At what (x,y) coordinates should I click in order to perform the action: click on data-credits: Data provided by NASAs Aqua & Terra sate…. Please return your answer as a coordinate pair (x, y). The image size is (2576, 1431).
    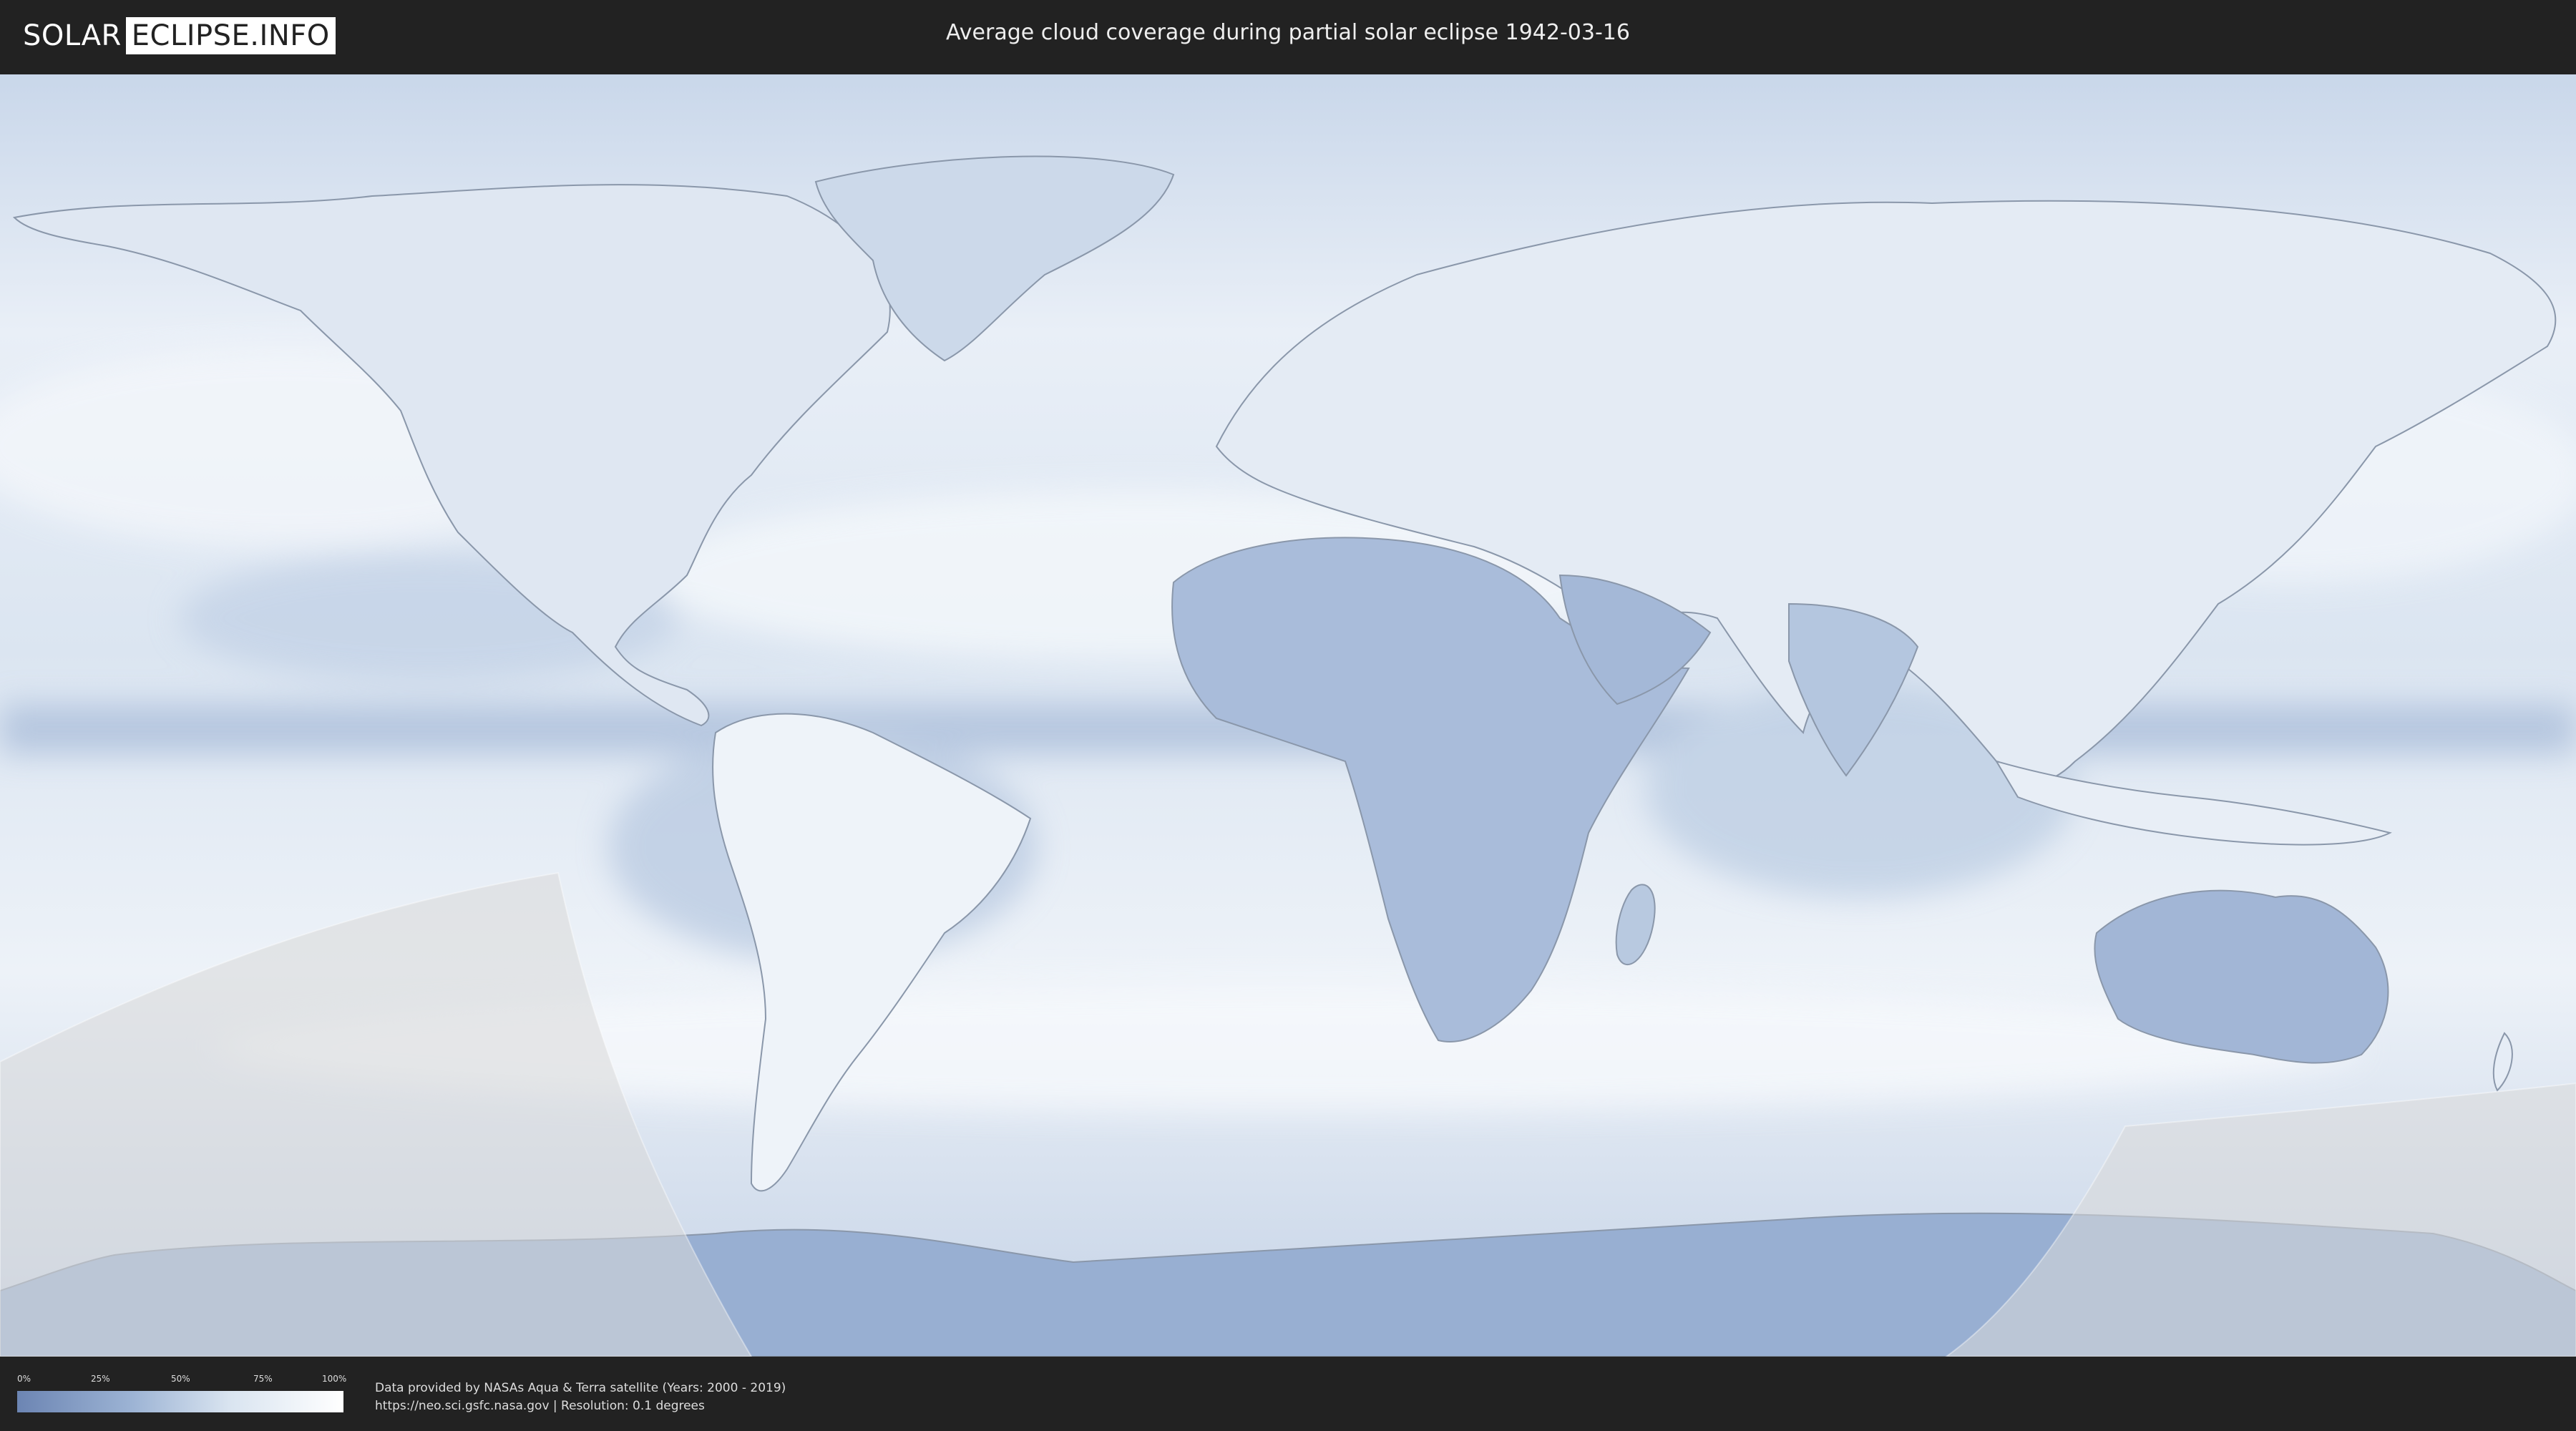
    Looking at the image, I should click on (580, 1397).